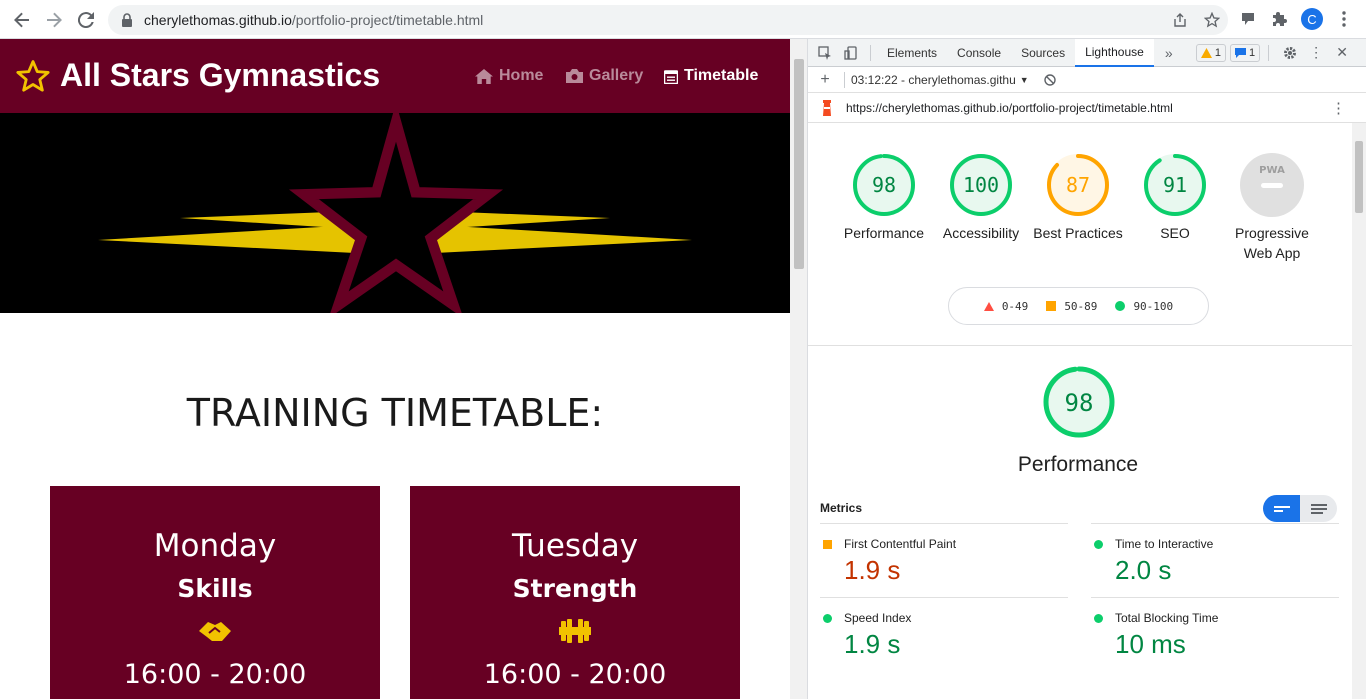  What do you see at coordinates (851, 52) in the screenshot?
I see `device-toolbar-icon` at bounding box center [851, 52].